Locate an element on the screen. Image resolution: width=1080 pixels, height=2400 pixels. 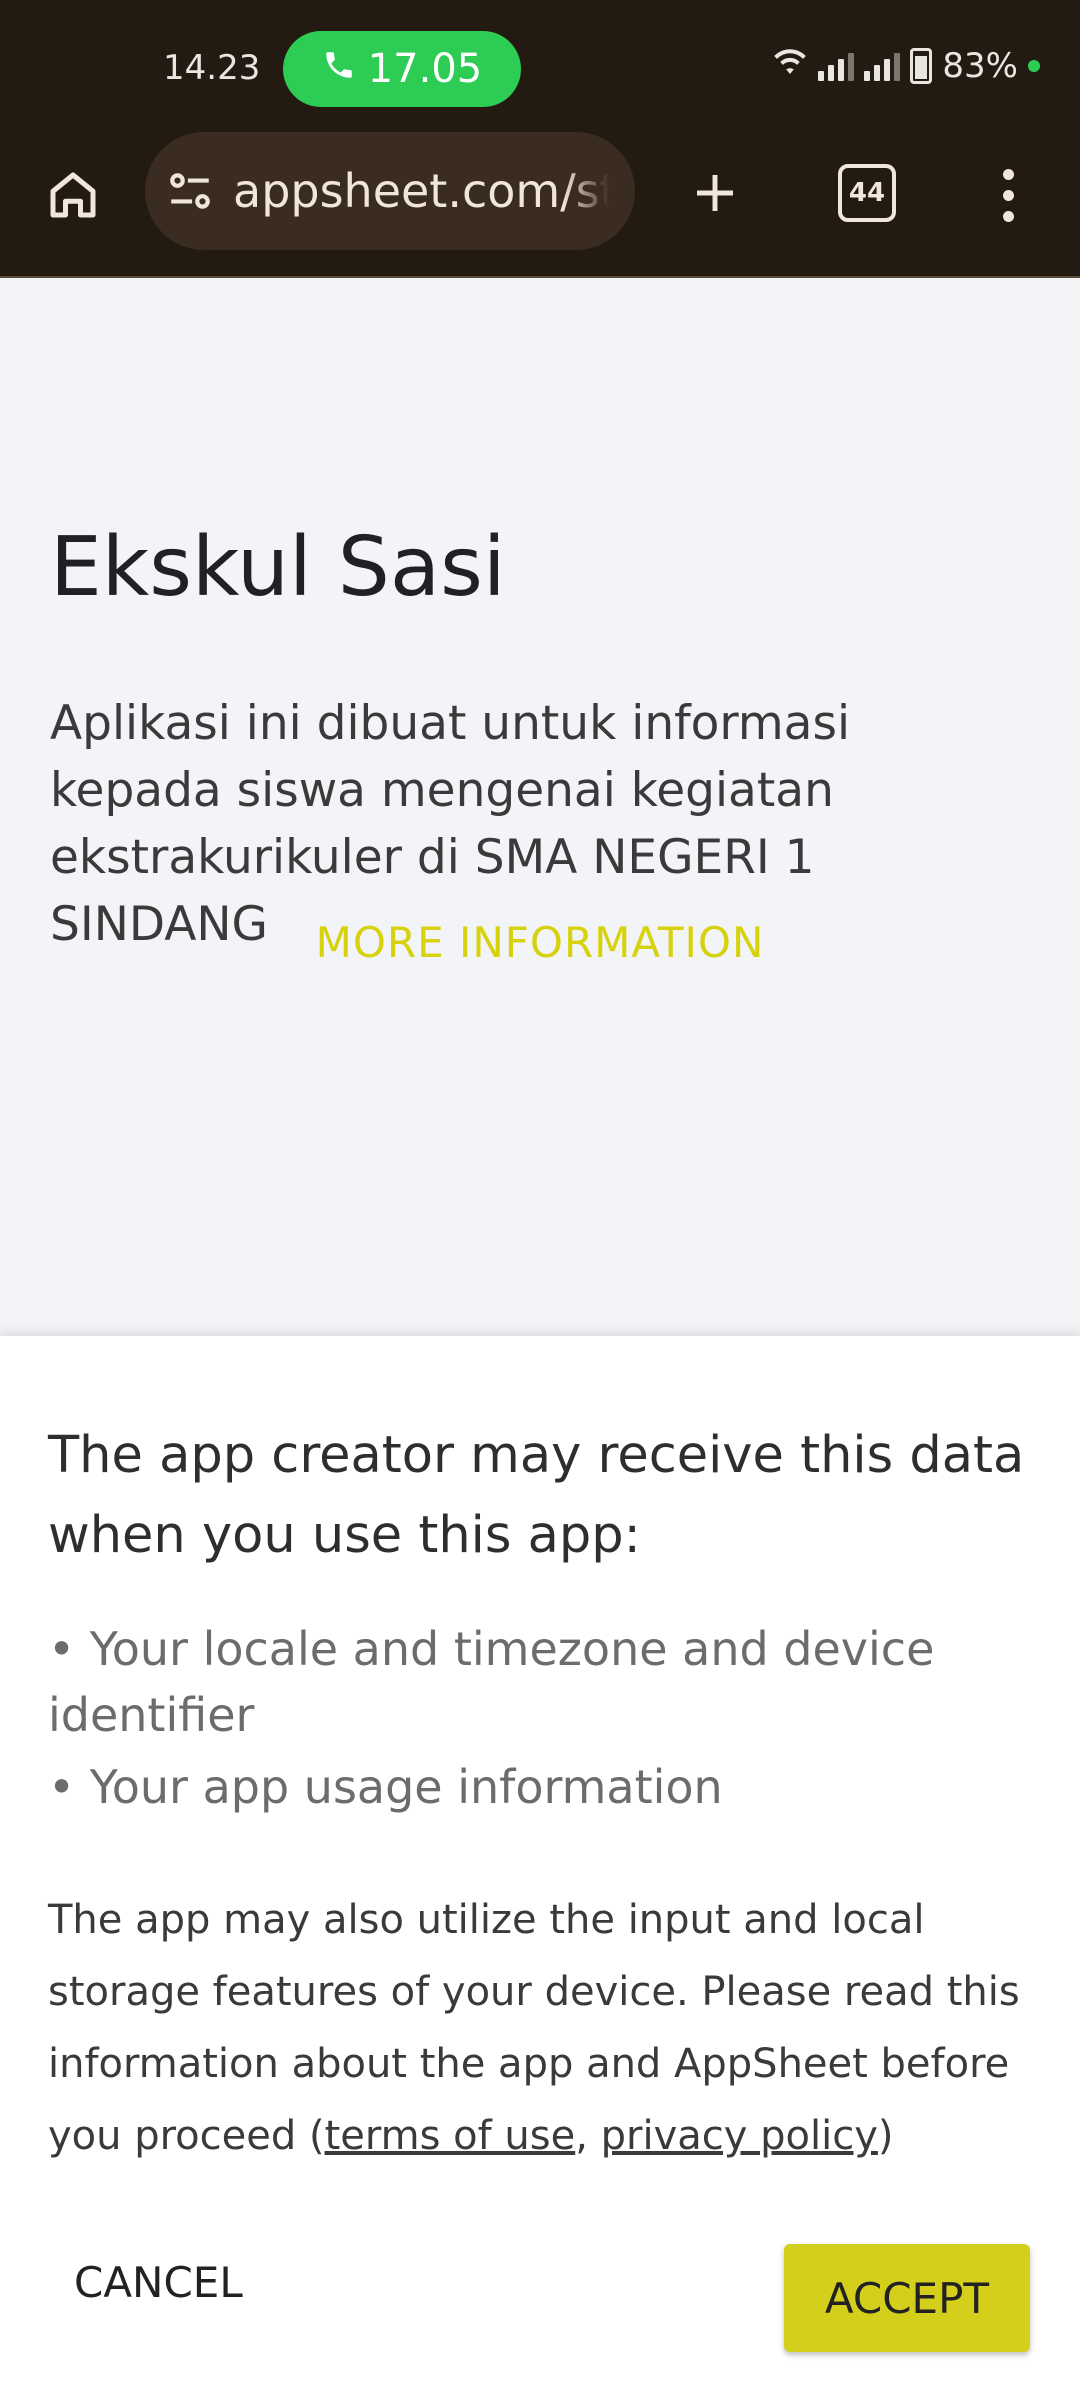
signal-icon is located at coordinates (836, 66).